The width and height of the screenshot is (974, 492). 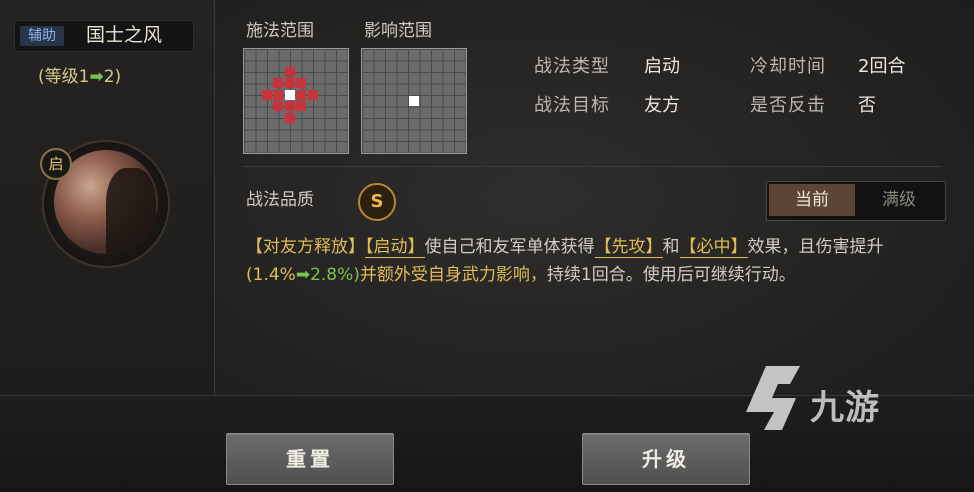 What do you see at coordinates (882, 66) in the screenshot?
I see `cooldown-value: 2回合` at bounding box center [882, 66].